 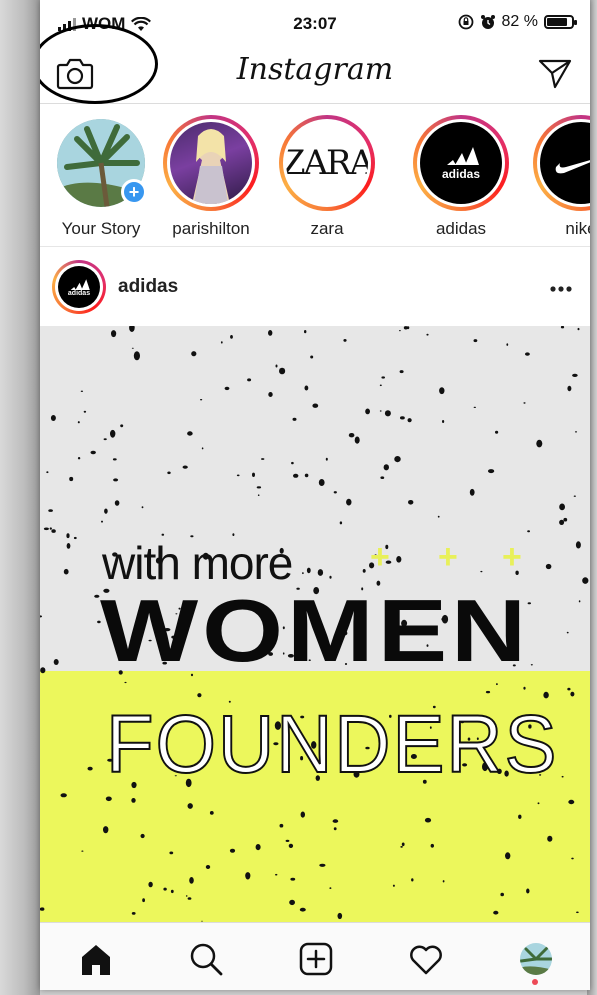 I want to click on story-nike: nike, so click(x=558, y=177).